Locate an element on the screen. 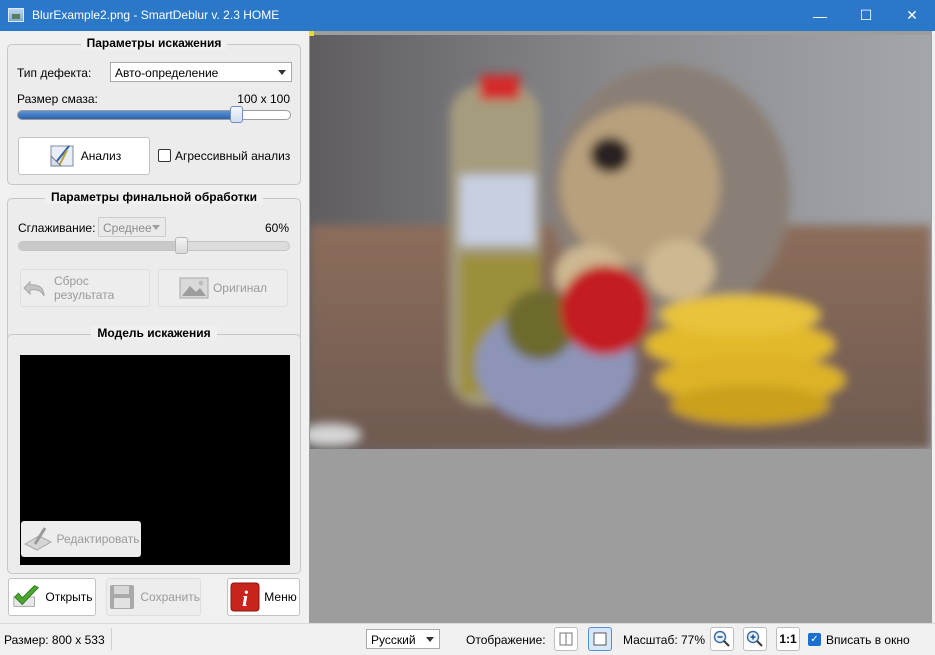 Image resolution: width=935 pixels, height=655 pixels. save-button: Сохранить is located at coordinates (153, 597).